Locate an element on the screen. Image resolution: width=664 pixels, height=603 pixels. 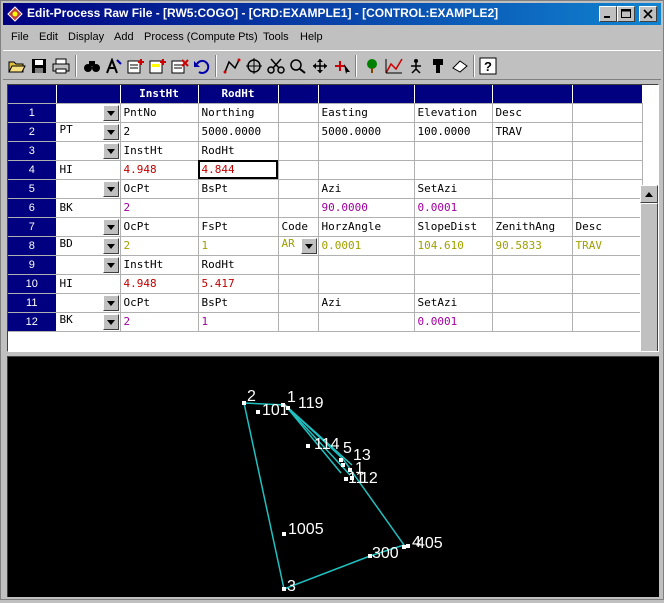
row-number: 3 is located at coordinates (32, 151).